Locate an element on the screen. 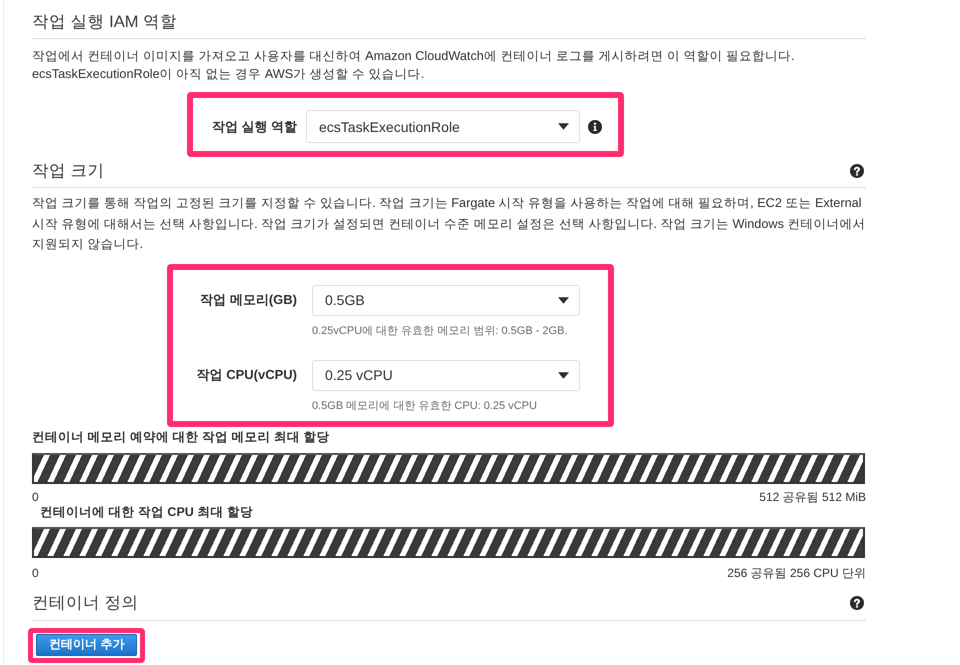 The width and height of the screenshot is (960, 665). allocation-title: 컨테이너에 대한 작업 CPU 최대 할당 is located at coordinates (146, 512).